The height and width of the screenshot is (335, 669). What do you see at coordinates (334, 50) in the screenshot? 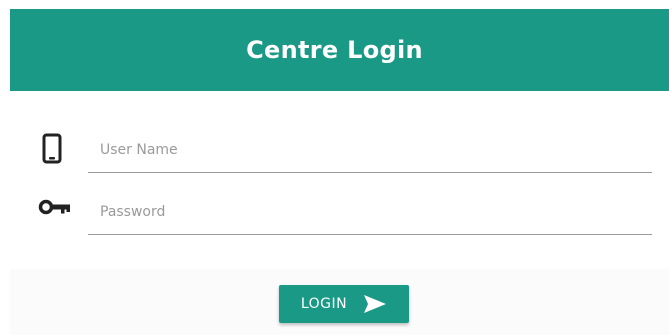
I see `page-title: Centre Login` at bounding box center [334, 50].